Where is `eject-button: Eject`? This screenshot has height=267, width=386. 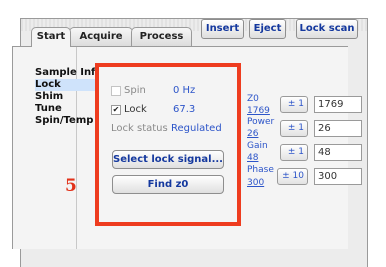
eject-button: Eject is located at coordinates (267, 29).